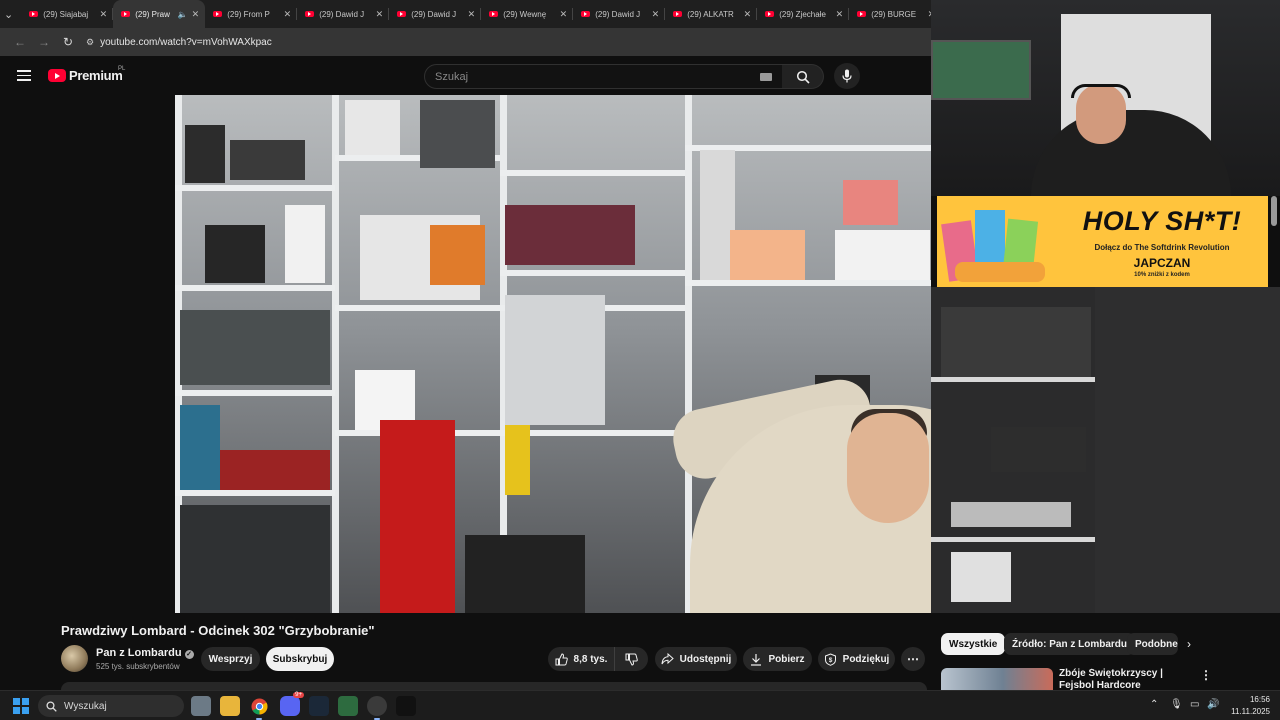  I want to click on network-icon: ▭, so click(1194, 704).